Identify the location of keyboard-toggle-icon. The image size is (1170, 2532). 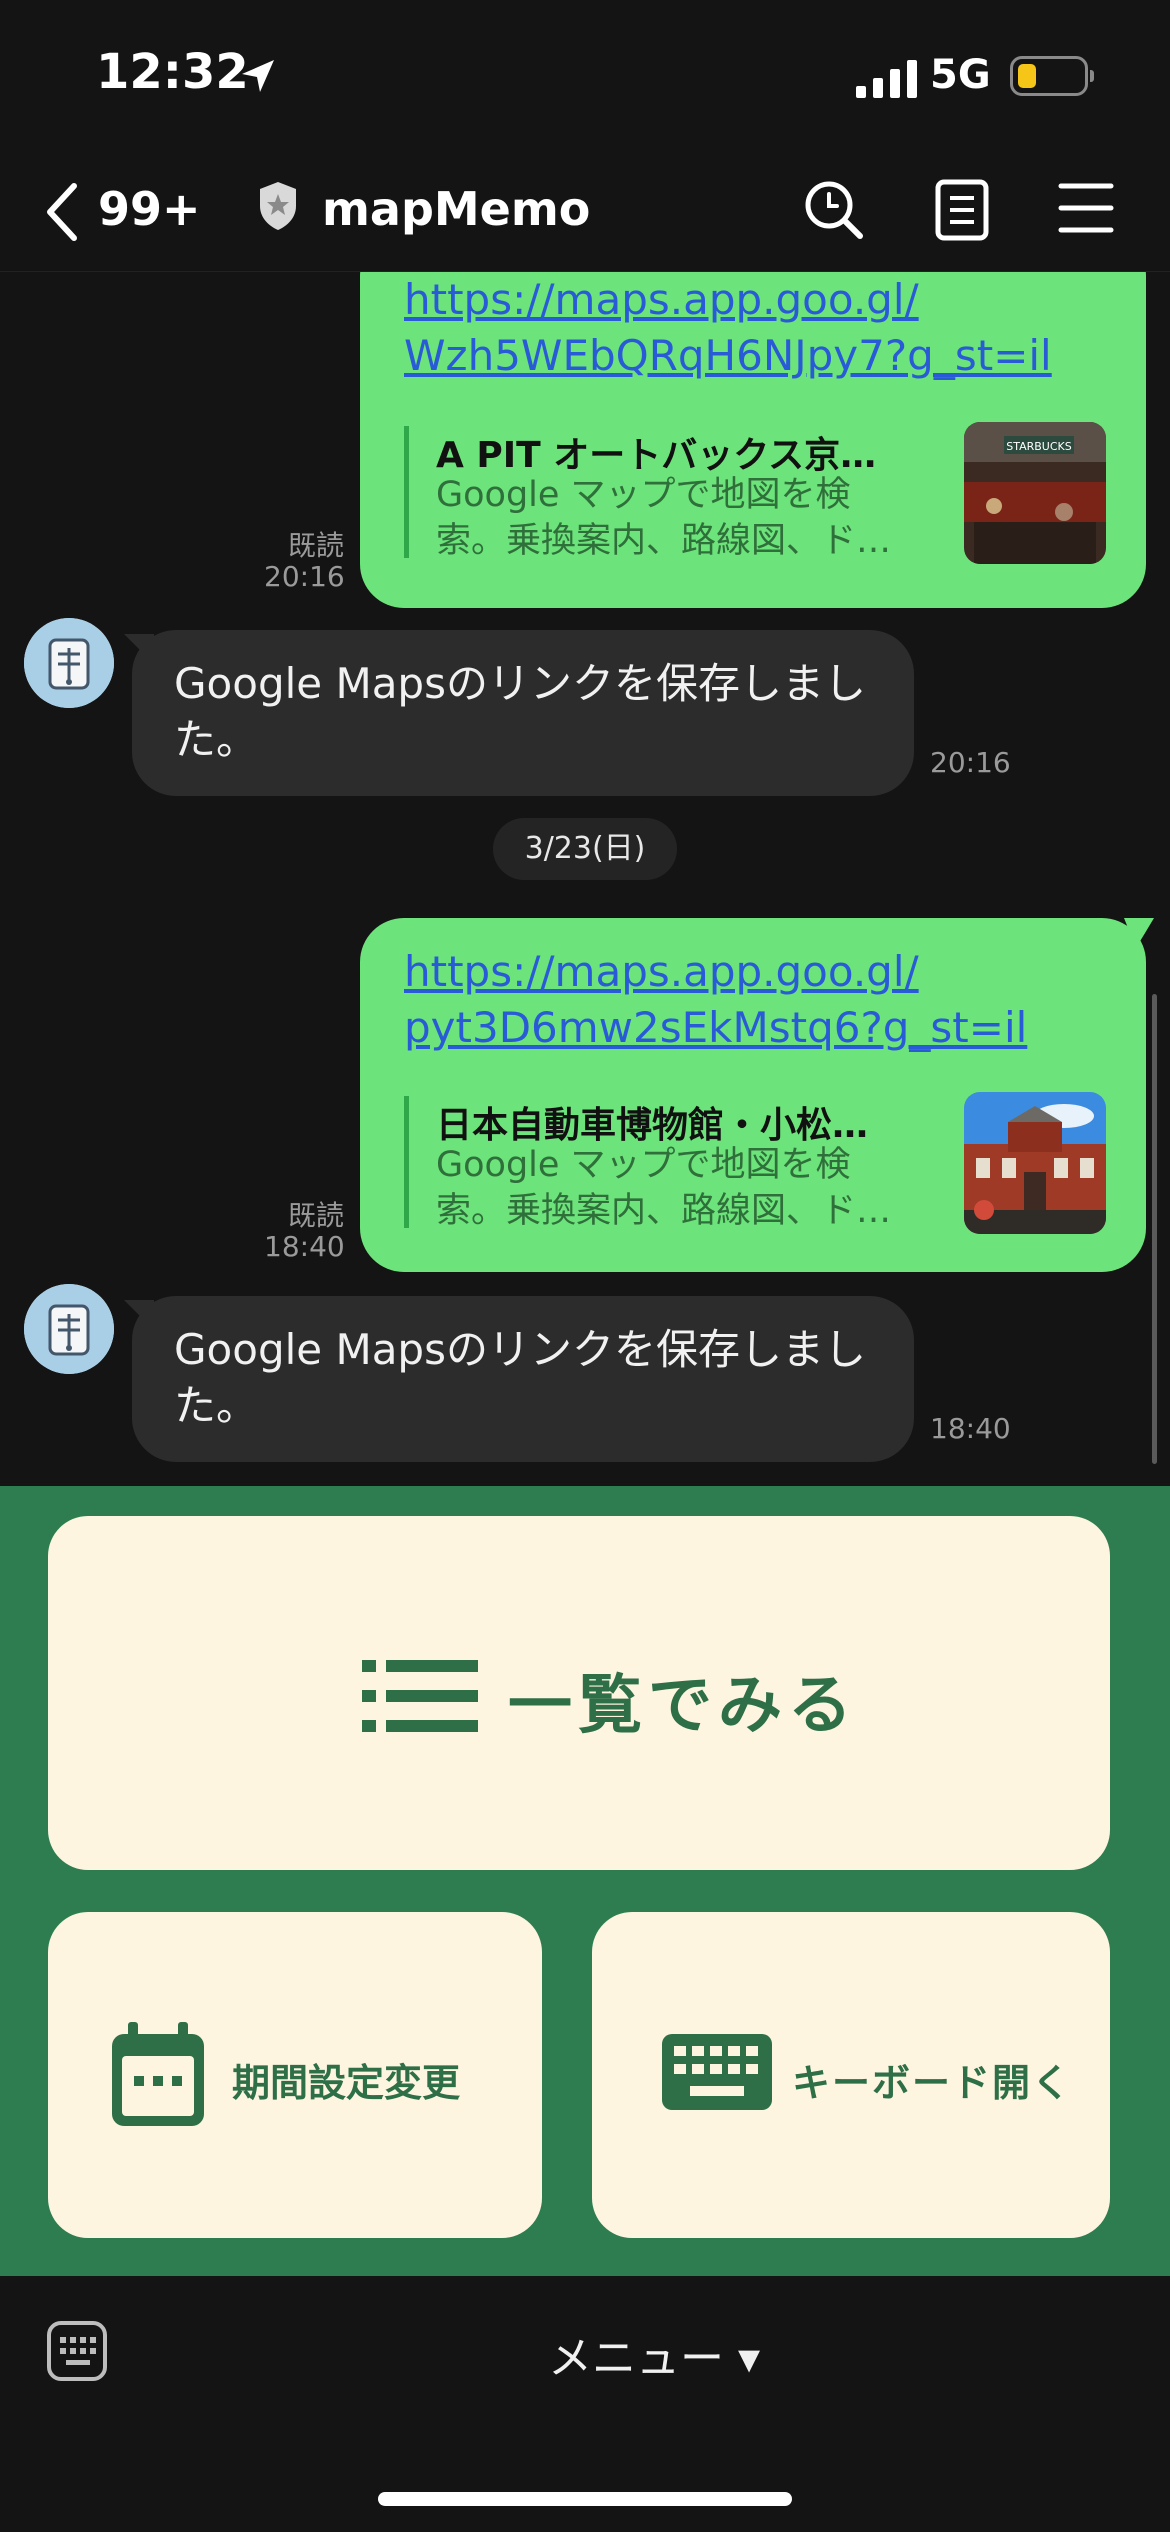
(77, 2351).